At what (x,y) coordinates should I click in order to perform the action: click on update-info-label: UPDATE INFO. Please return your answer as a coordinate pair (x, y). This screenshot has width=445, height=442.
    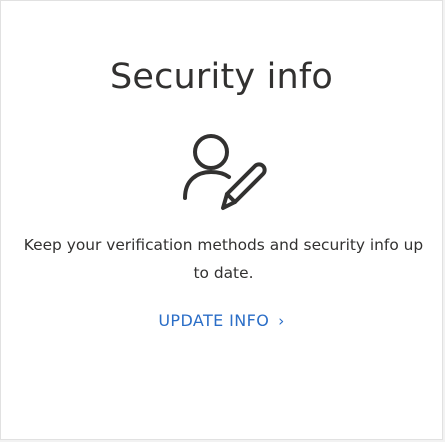
    Looking at the image, I should click on (214, 320).